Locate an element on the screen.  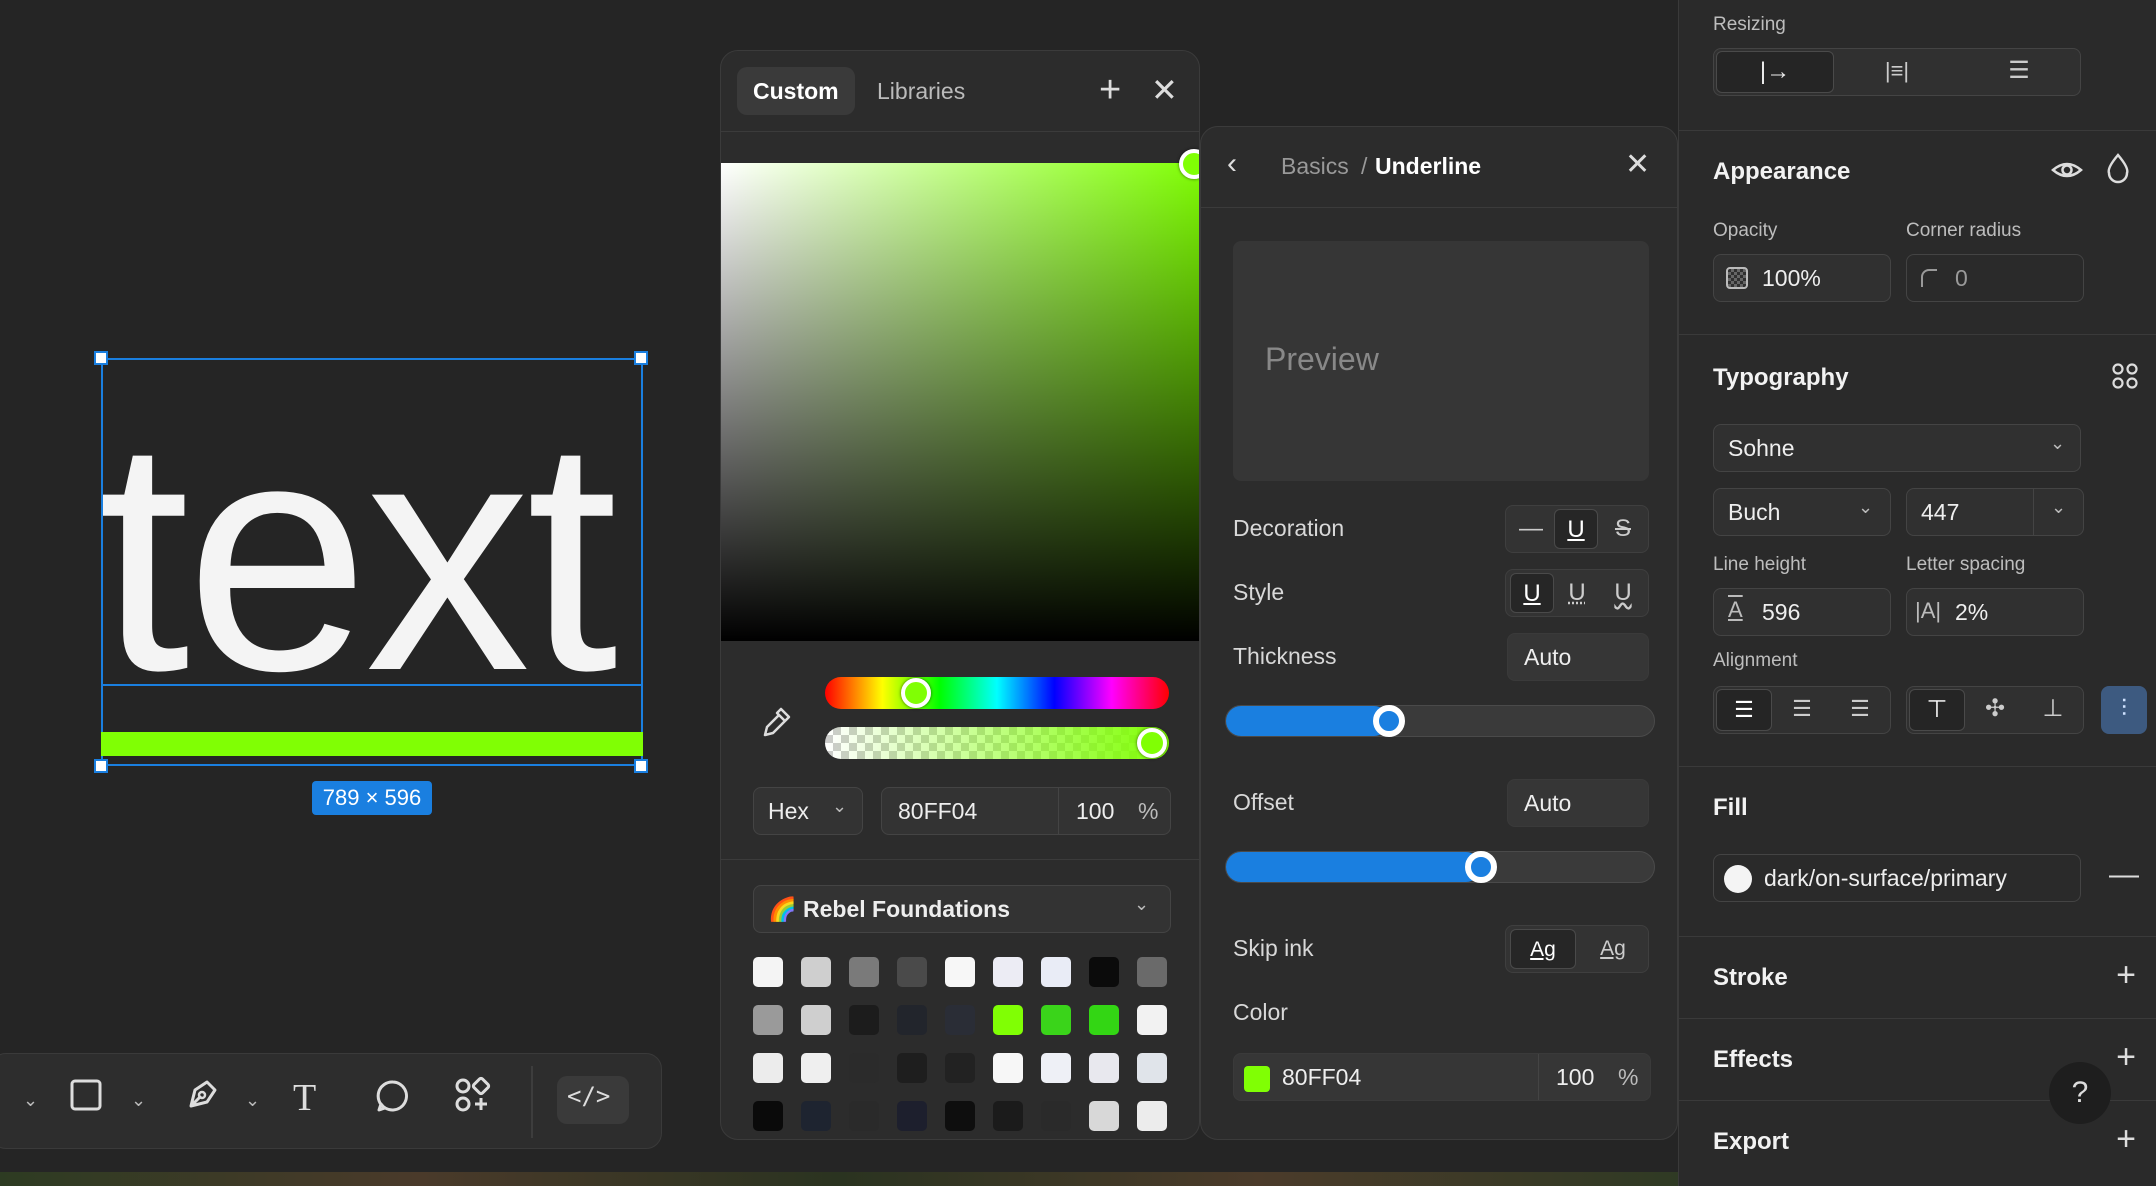
style-dotted-icon: U is located at coordinates (1577, 593).